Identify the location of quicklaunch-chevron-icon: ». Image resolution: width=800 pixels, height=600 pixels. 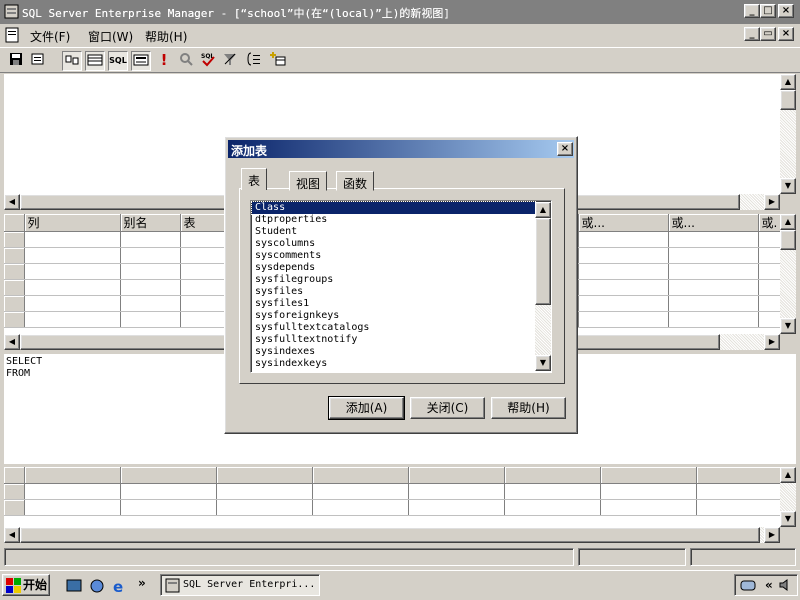
(142, 583).